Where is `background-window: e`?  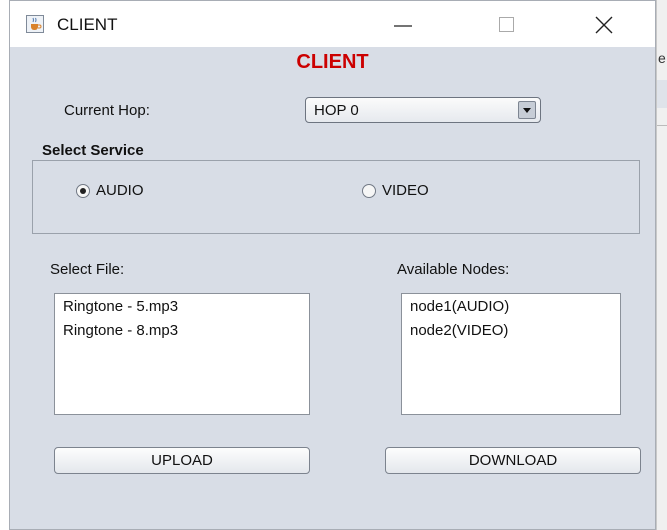 background-window: e is located at coordinates (661, 265).